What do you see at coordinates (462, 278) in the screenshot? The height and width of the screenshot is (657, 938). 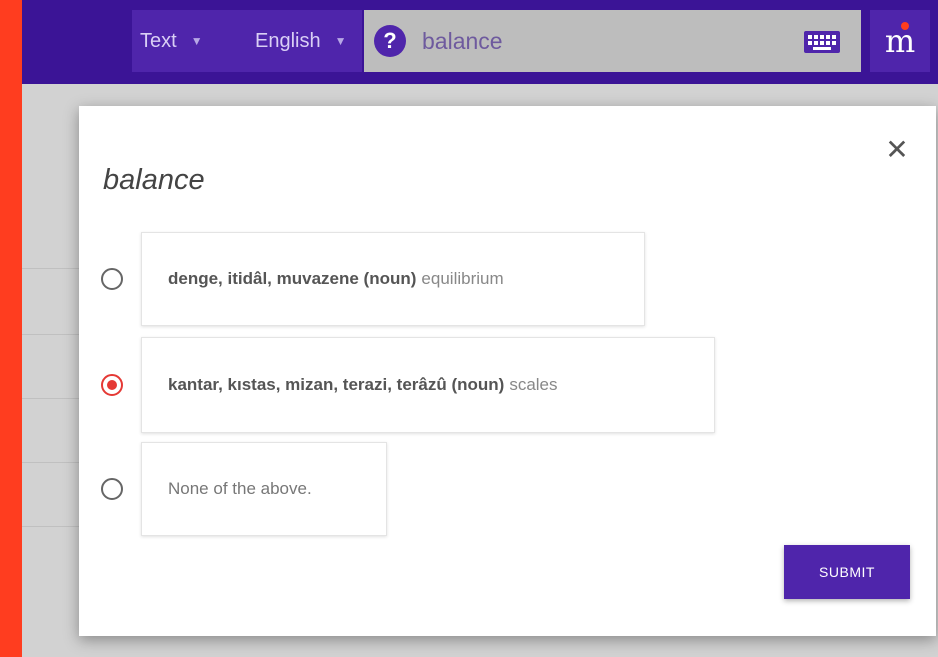 I see `option-gloss-0: equilibrium` at bounding box center [462, 278].